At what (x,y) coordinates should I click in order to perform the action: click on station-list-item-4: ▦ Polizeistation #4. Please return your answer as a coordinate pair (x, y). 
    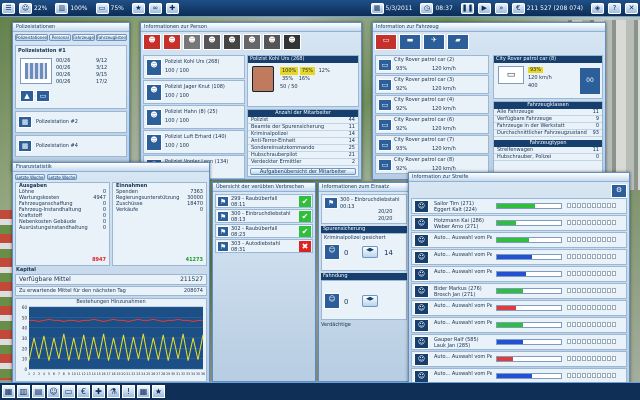
    Looking at the image, I should click on (71, 146).